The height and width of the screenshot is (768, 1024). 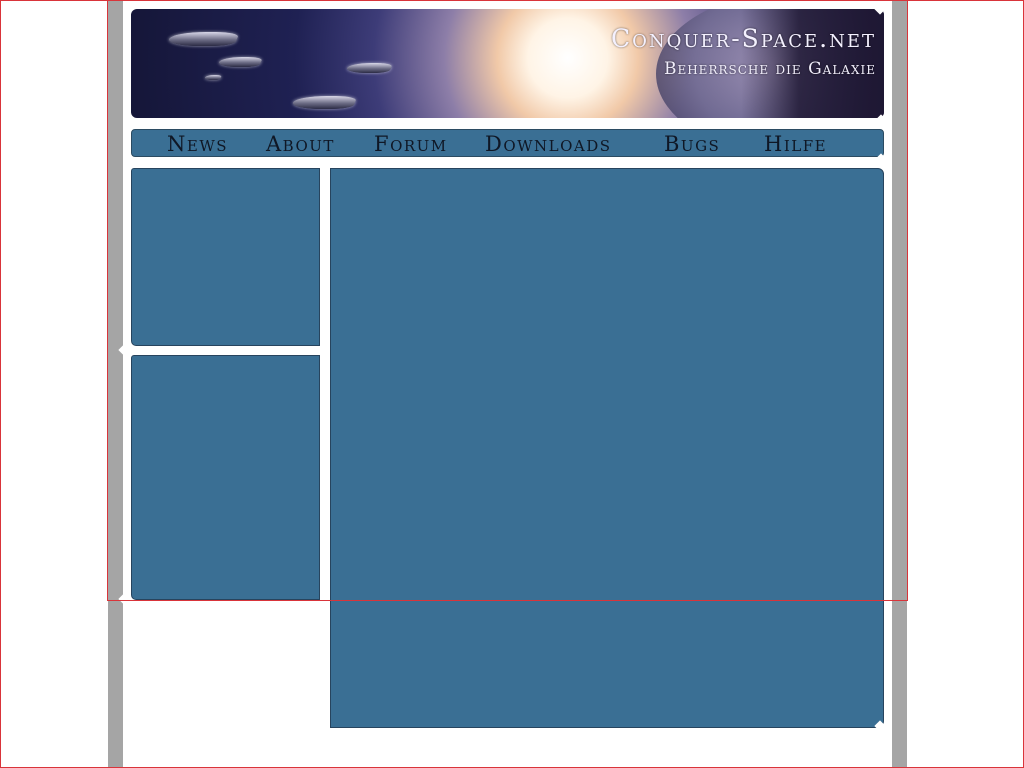 What do you see at coordinates (225, 257) in the screenshot?
I see `sidebar-top-panel` at bounding box center [225, 257].